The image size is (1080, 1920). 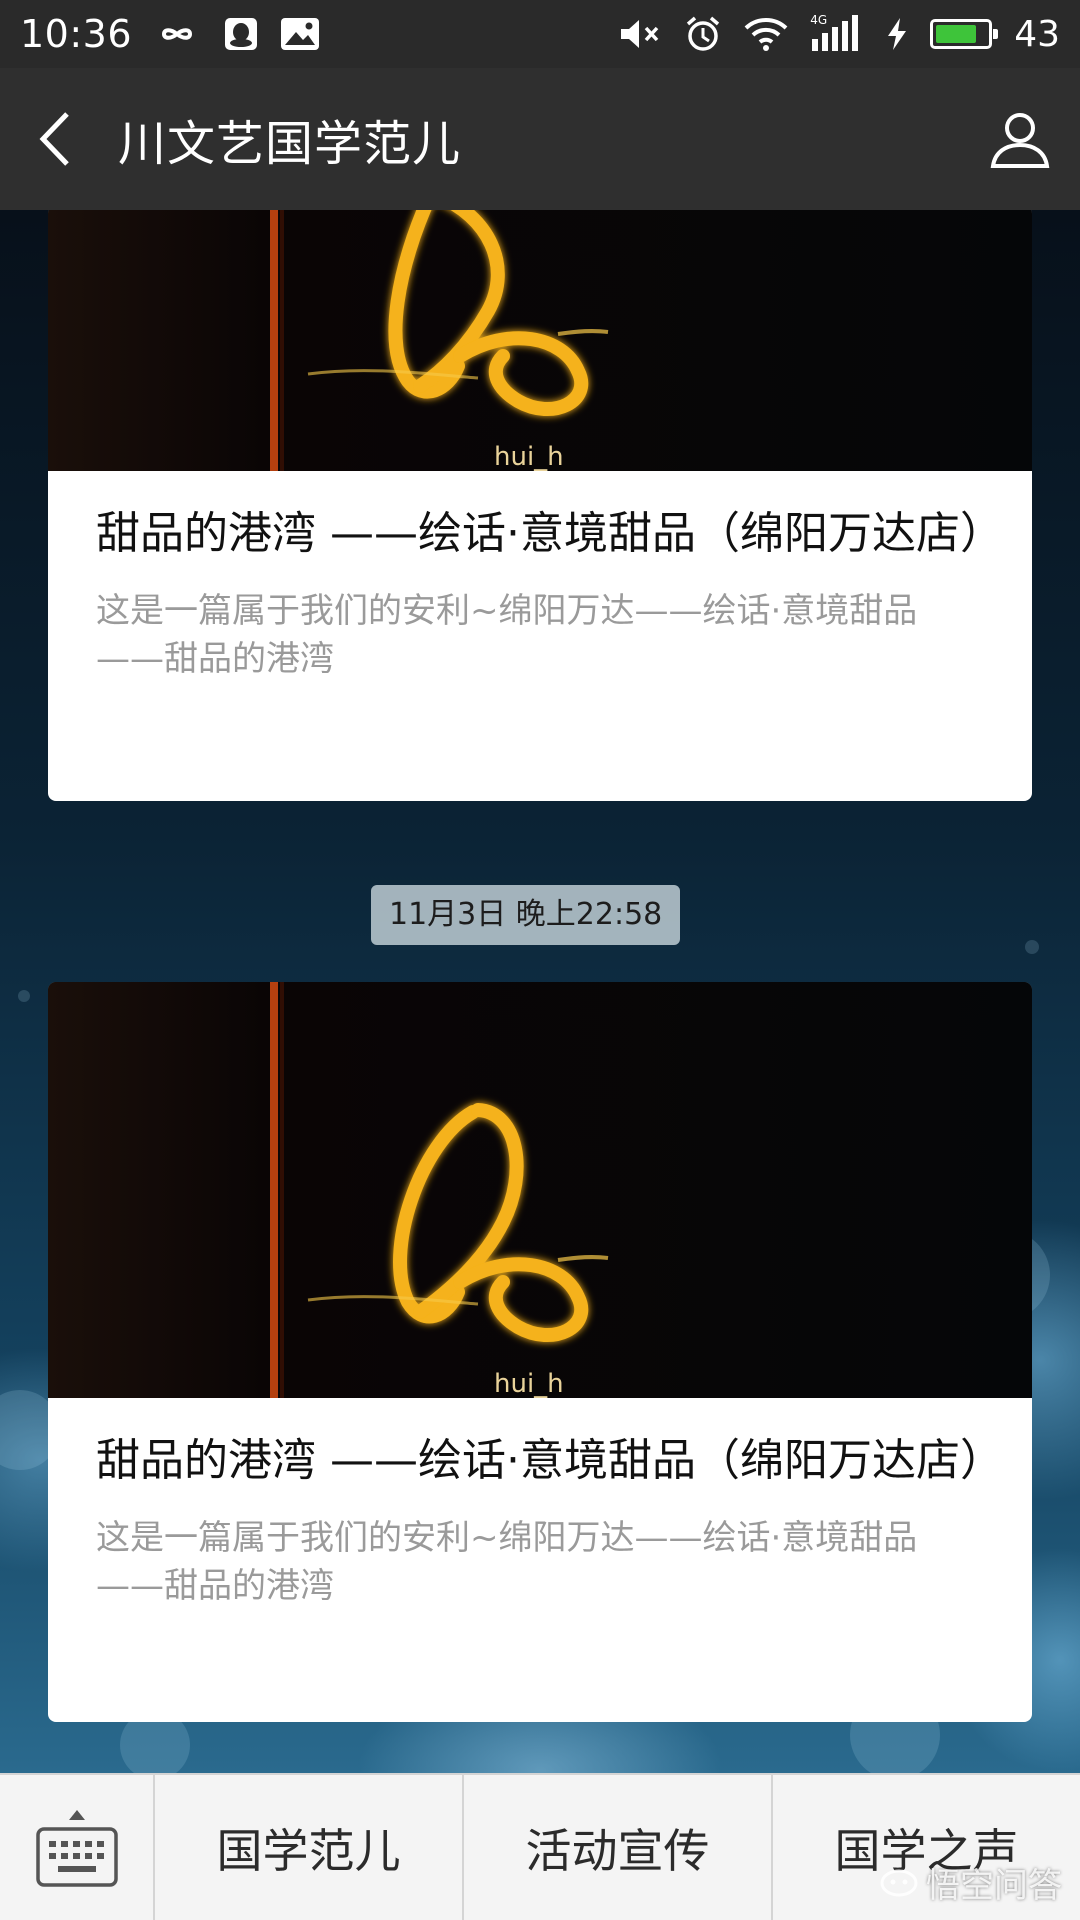 I want to click on alarm-icon, so click(x=703, y=33).